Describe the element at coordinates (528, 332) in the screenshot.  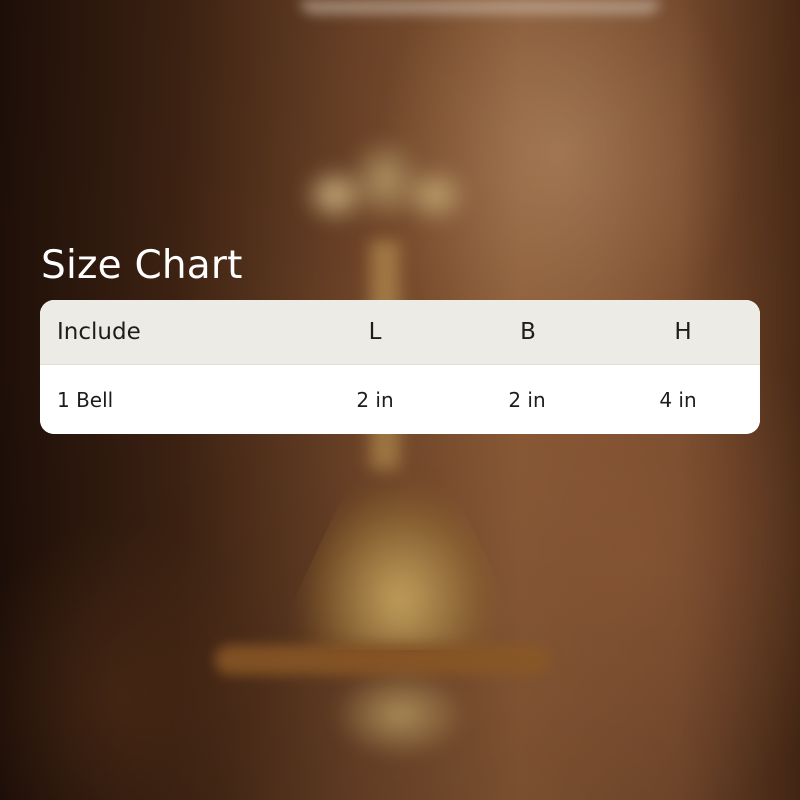
I see `header-breadth: B` at that location.